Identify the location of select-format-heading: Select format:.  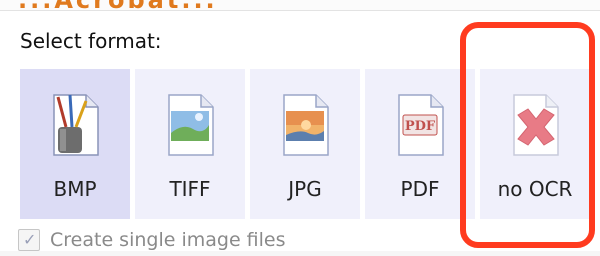
(91, 41).